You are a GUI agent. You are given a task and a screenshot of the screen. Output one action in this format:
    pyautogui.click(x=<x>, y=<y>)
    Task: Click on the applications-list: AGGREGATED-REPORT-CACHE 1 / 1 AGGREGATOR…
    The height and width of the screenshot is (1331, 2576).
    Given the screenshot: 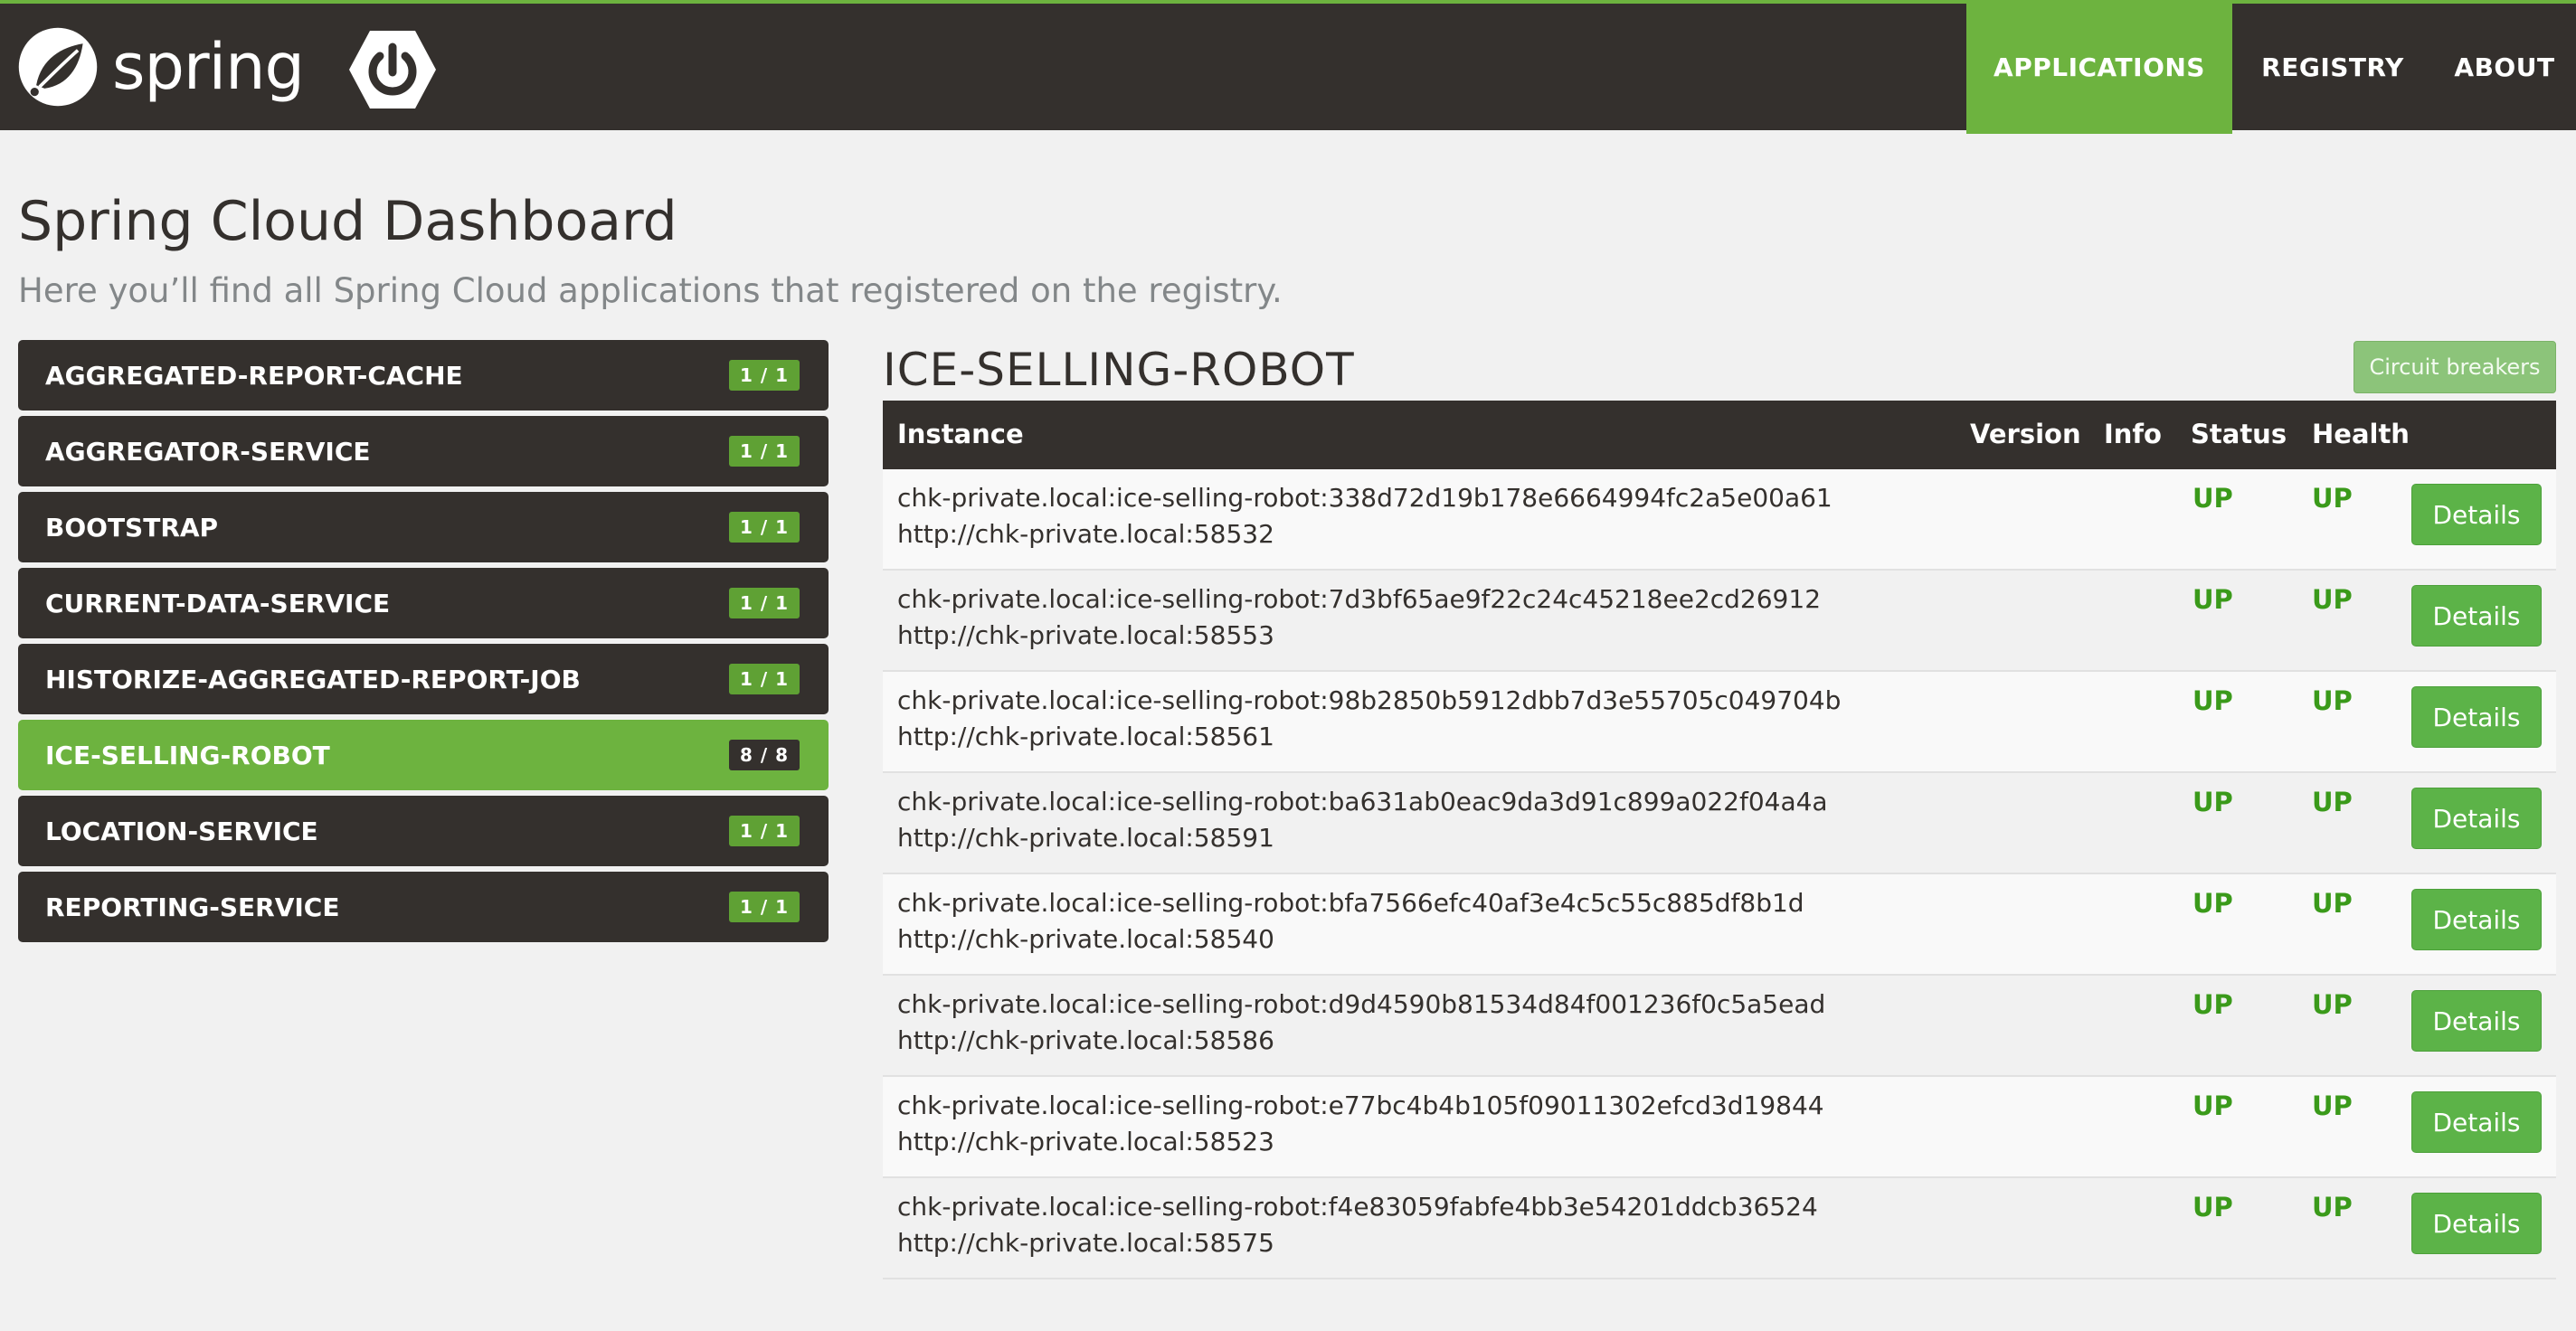 What is the action you would take?
    pyautogui.click(x=424, y=644)
    